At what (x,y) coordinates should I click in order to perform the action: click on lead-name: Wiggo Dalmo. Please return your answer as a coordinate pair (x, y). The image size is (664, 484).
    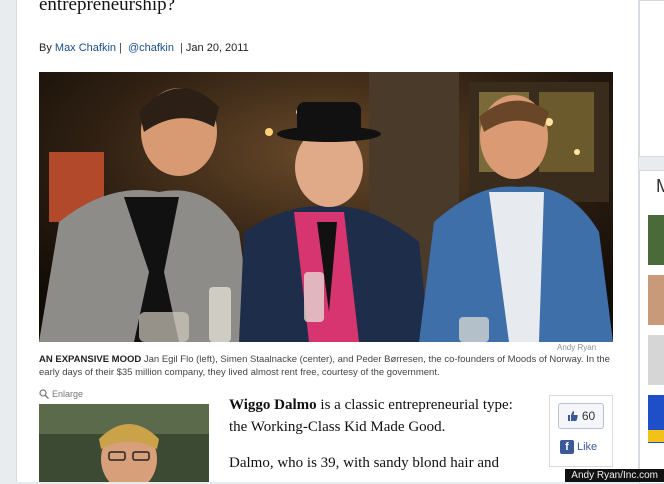
    Looking at the image, I should click on (273, 405).